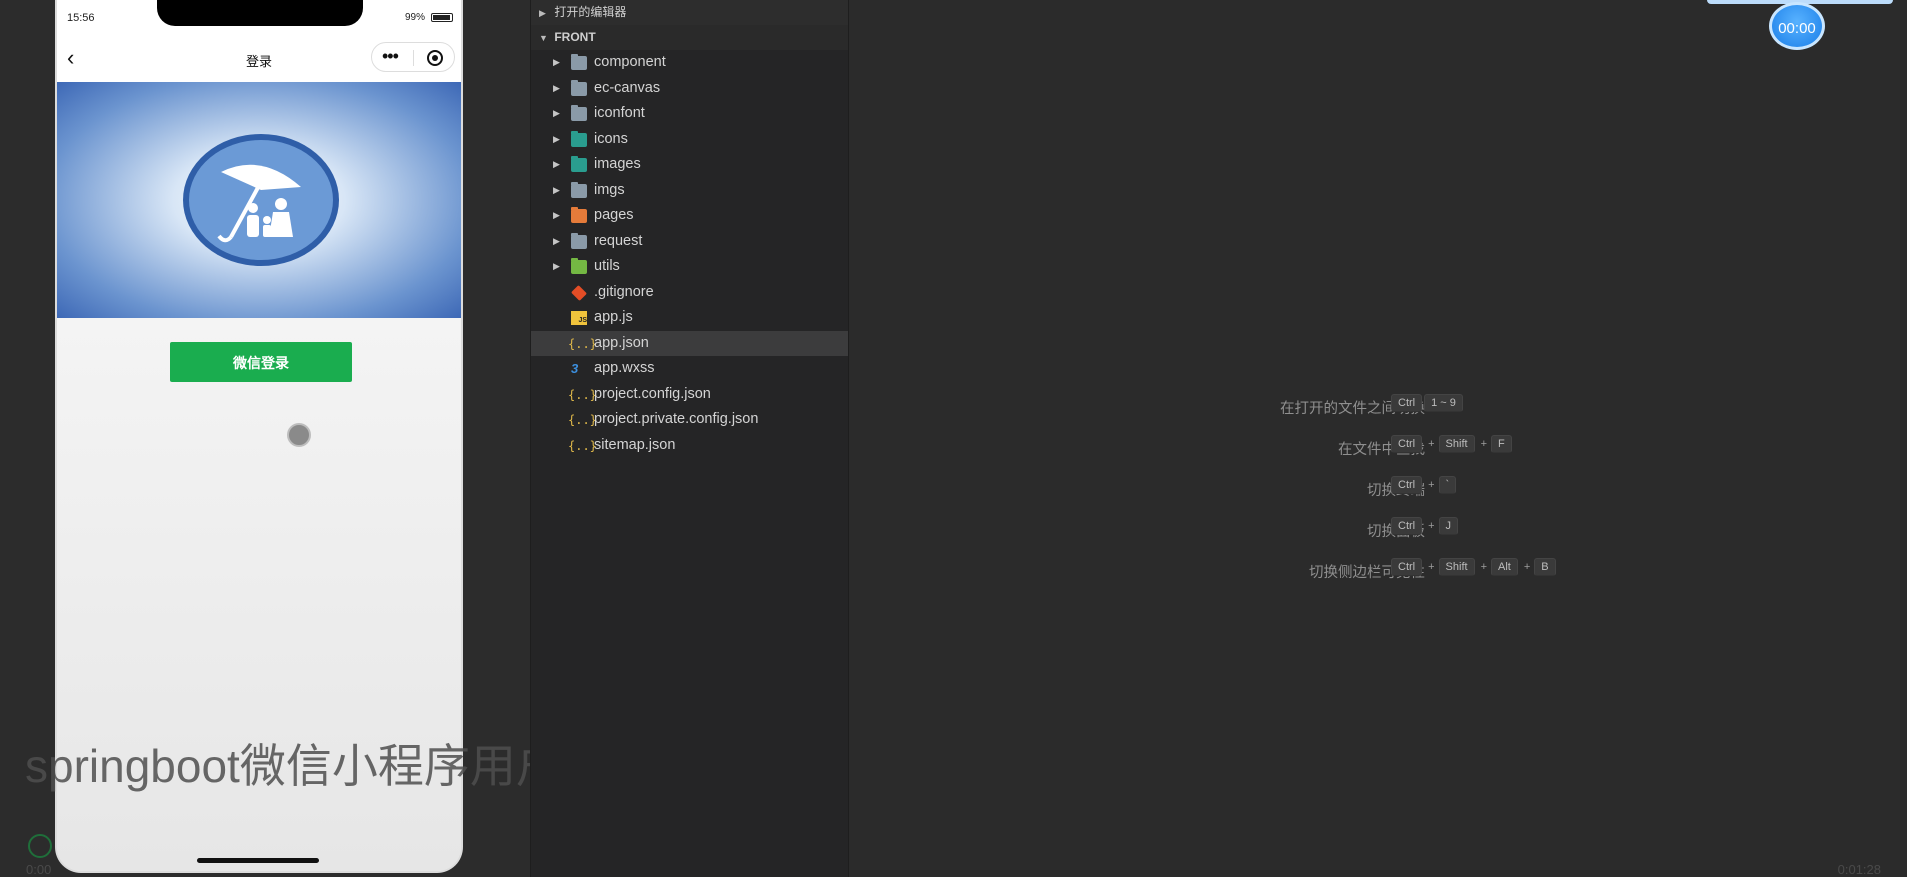 The width and height of the screenshot is (1907, 877). Describe the element at coordinates (689, 369) in the screenshot. I see `tree-item: 3 app.wxss` at that location.